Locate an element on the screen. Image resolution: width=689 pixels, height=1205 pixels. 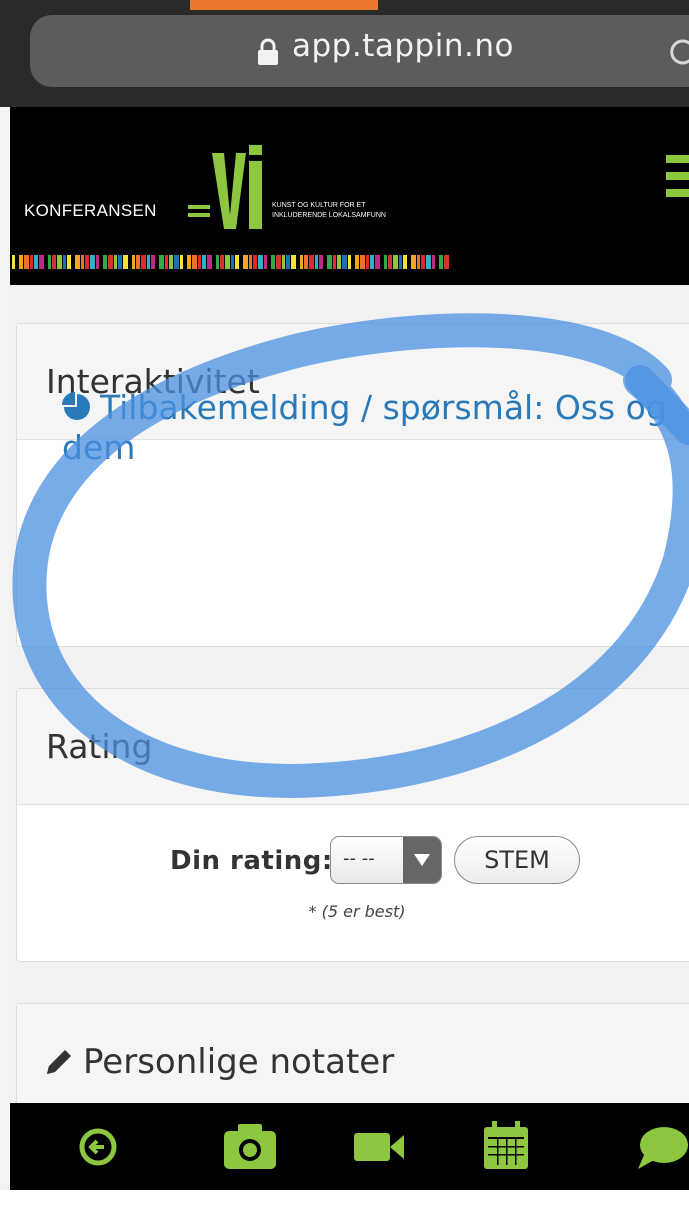
pie-chart-icon is located at coordinates (76, 406).